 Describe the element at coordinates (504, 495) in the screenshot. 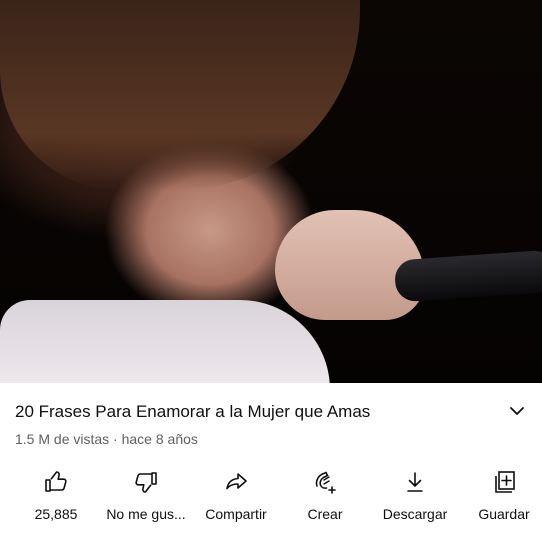

I see `save-button: Guardar` at that location.